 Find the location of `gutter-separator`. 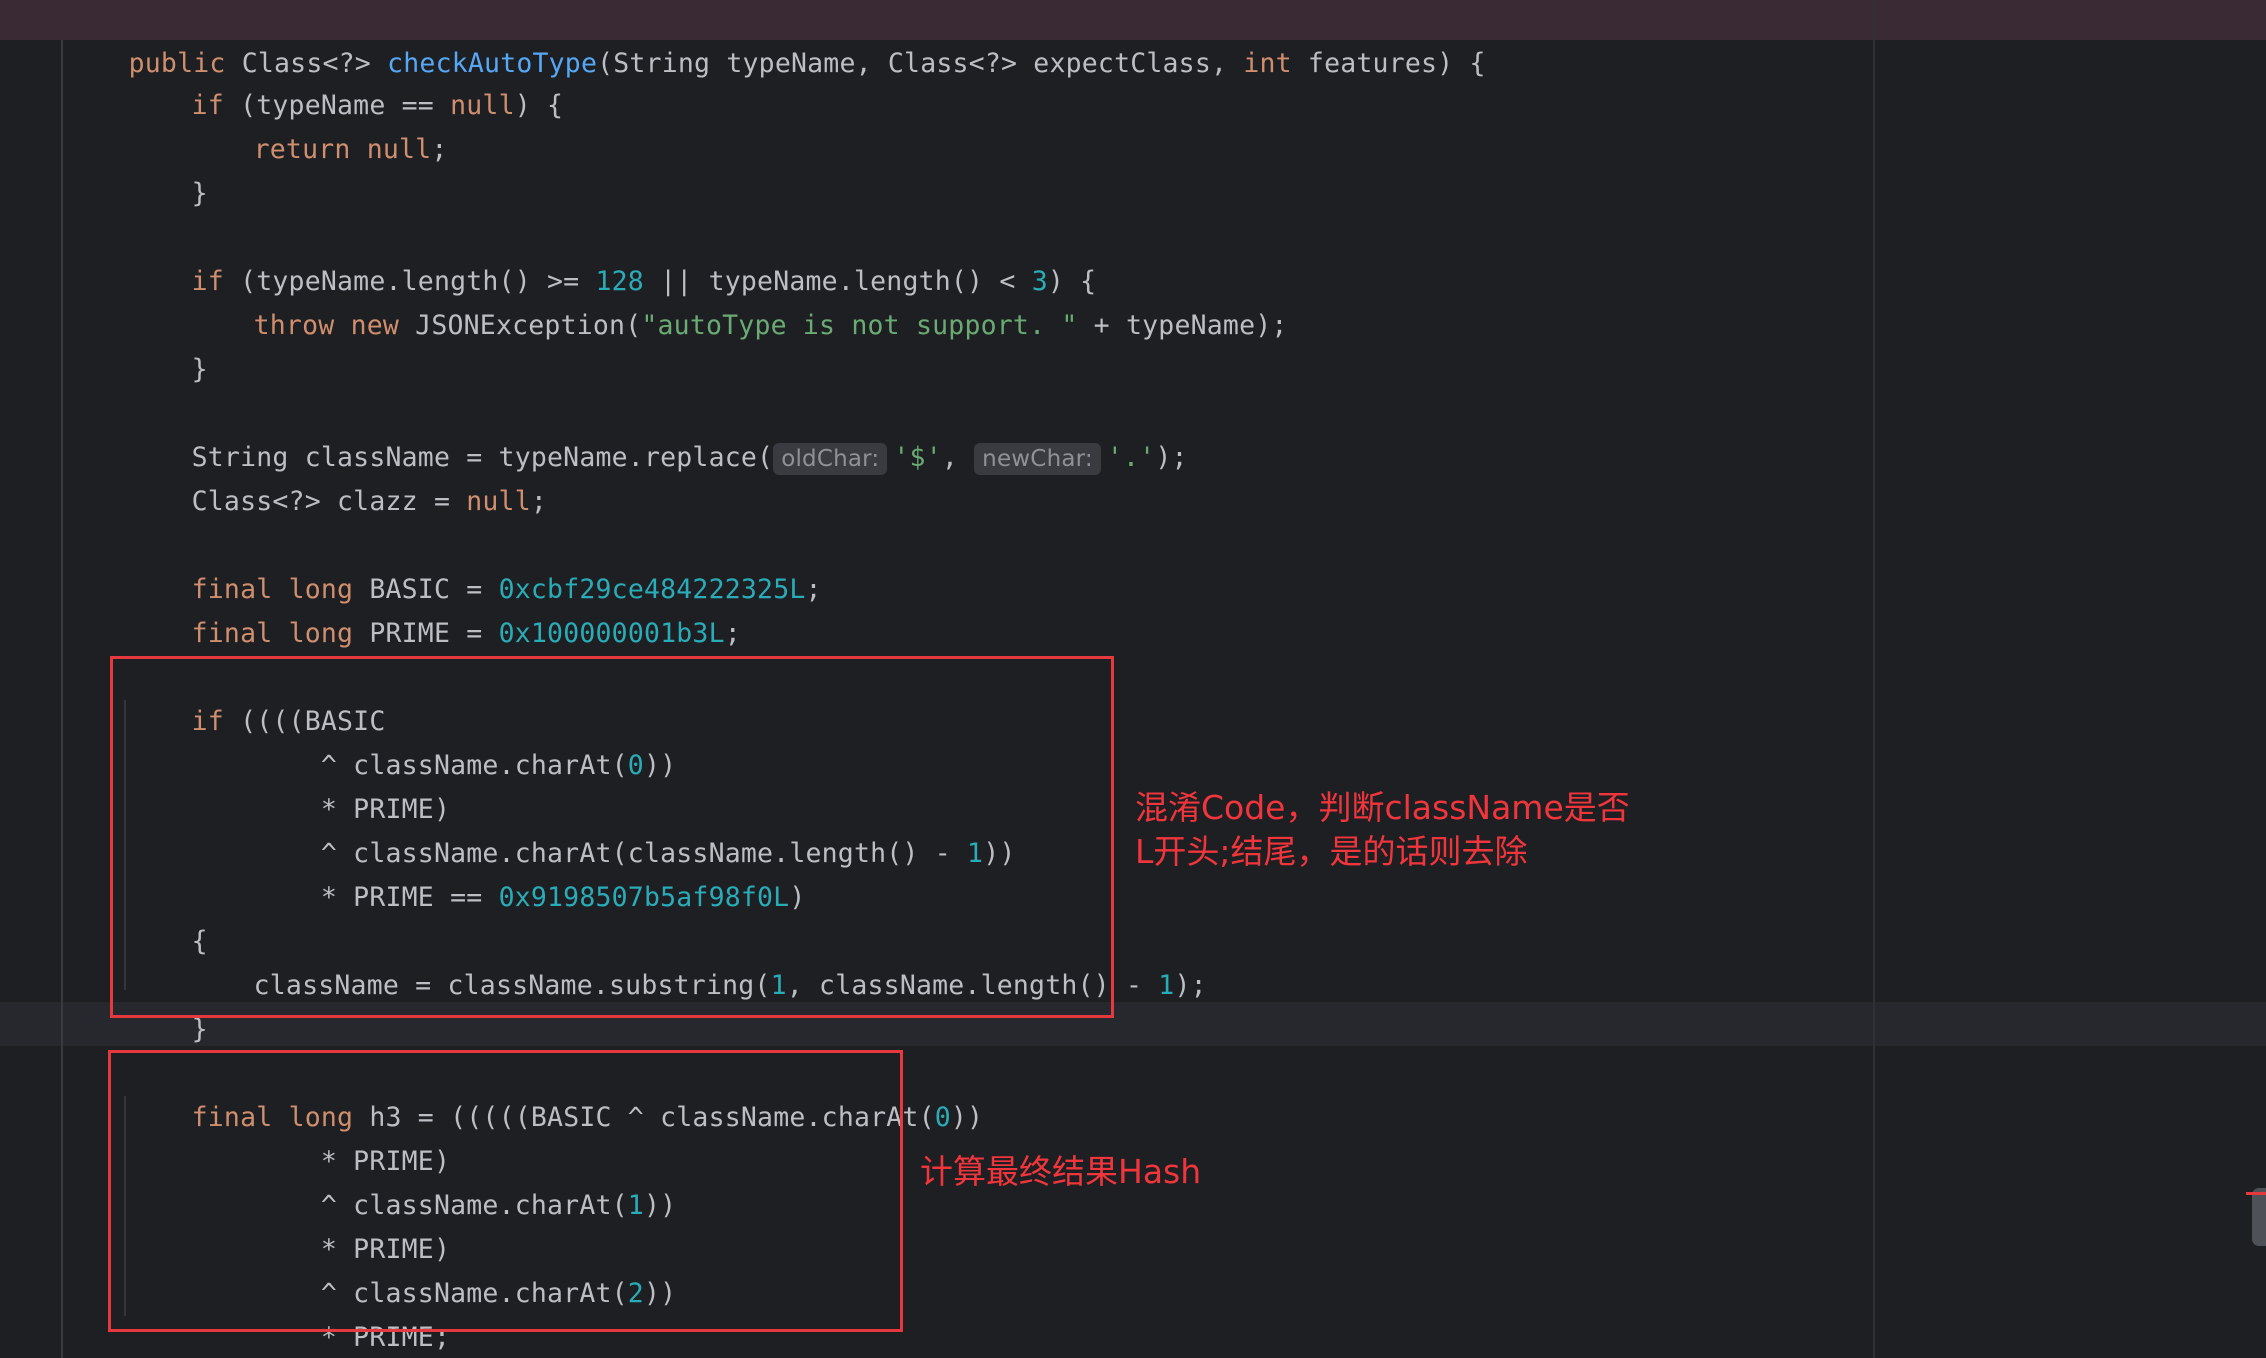

gutter-separator is located at coordinates (62, 699).